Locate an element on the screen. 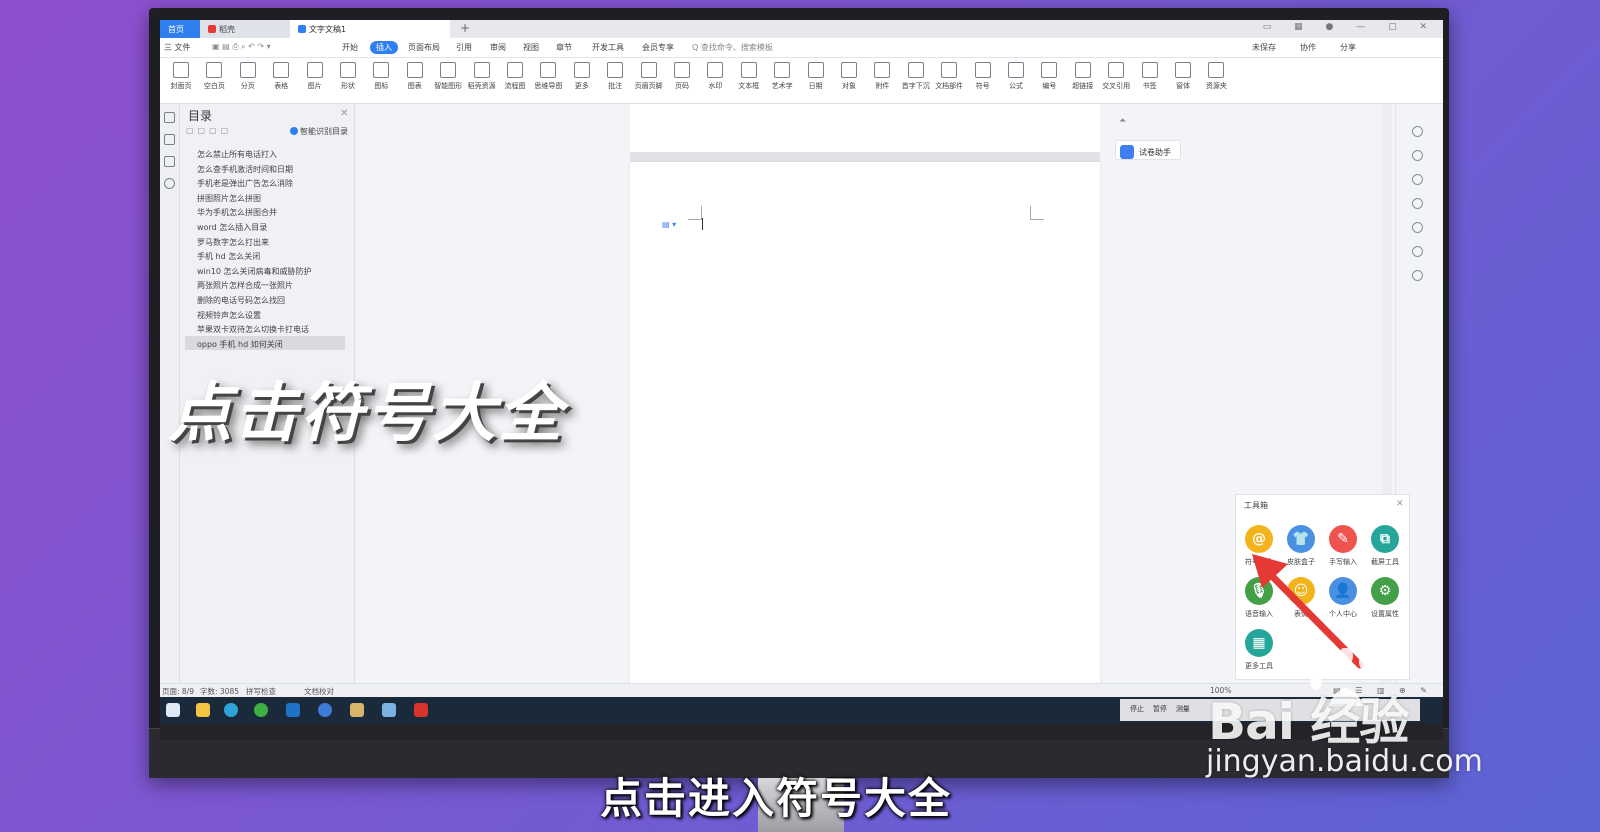  ribbon-button: 更多 is located at coordinates (582, 76).